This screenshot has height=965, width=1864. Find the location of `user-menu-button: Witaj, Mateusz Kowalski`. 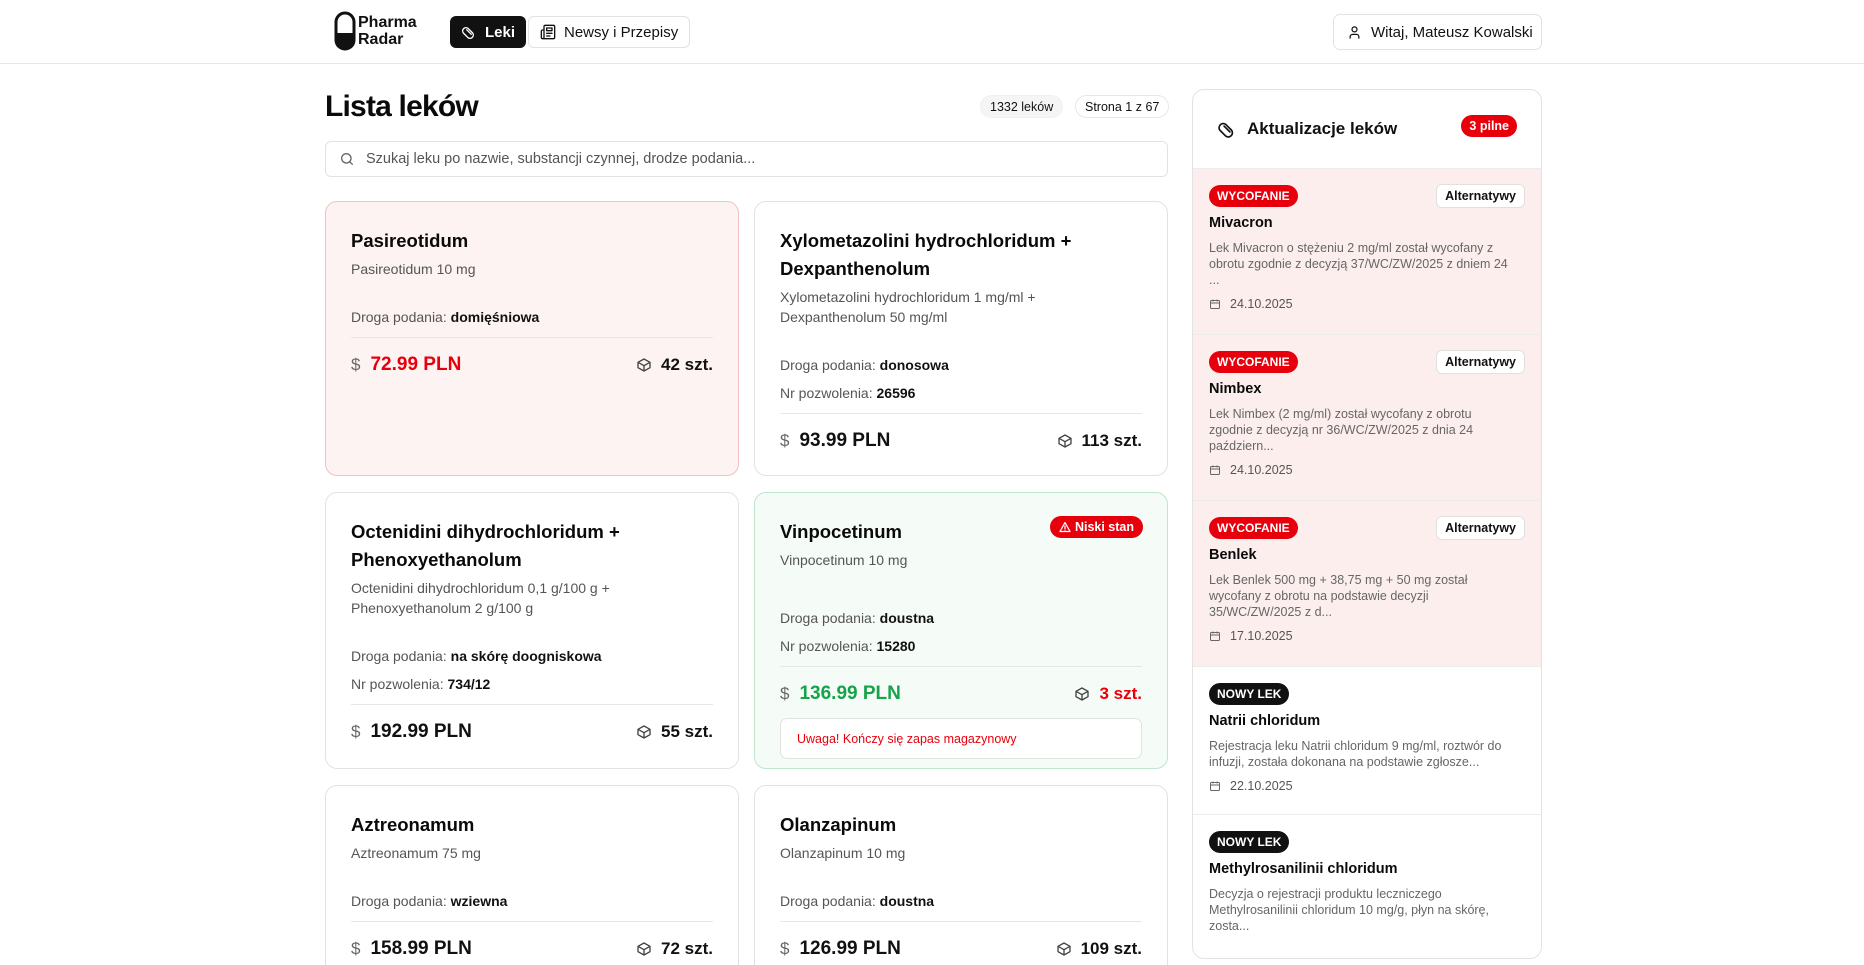

user-menu-button: Witaj, Mateusz Kowalski is located at coordinates (1437, 32).